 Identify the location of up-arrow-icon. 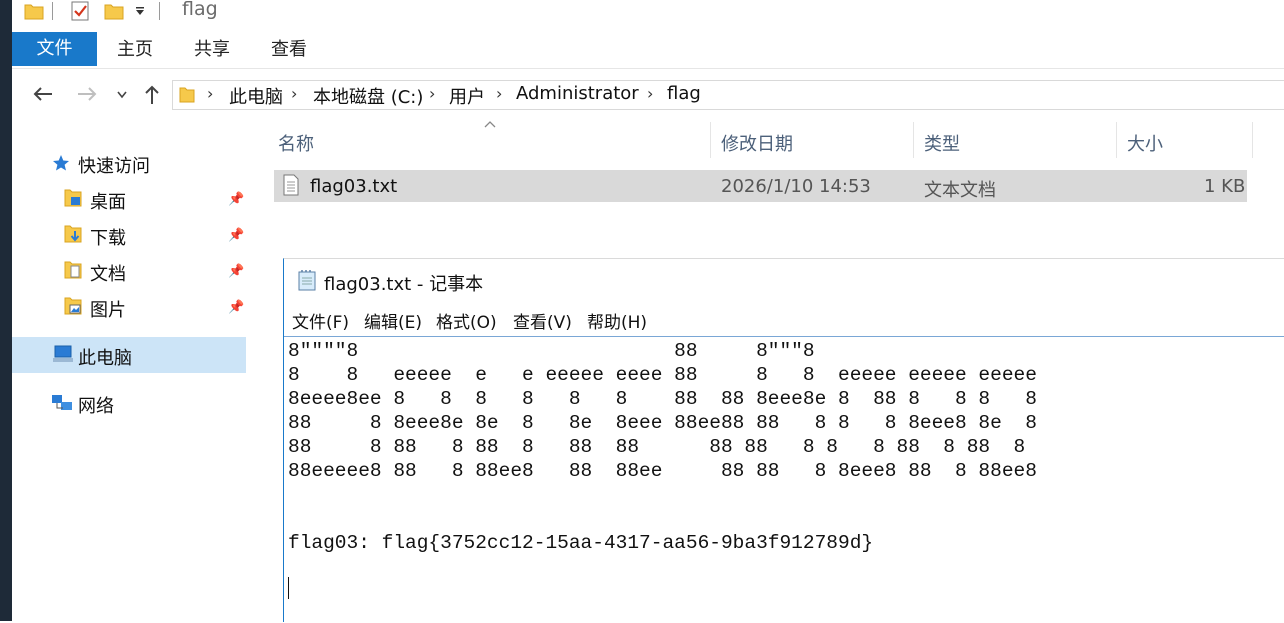
(152, 95).